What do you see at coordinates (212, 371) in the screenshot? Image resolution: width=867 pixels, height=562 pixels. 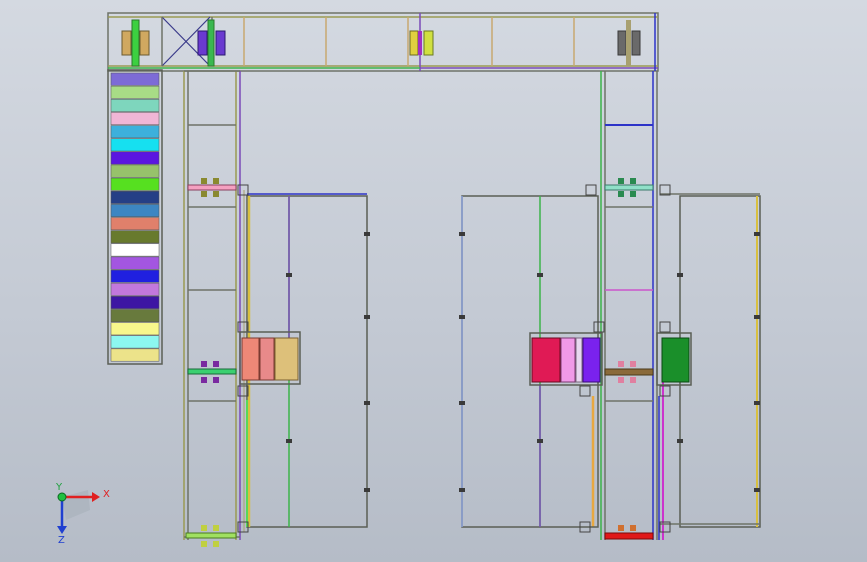 I see `clamp-bar-green` at bounding box center [212, 371].